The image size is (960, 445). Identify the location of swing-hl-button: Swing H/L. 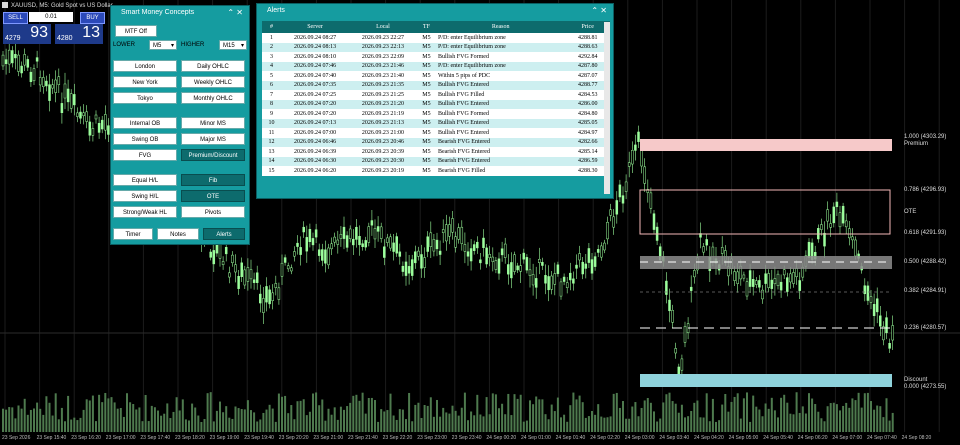
(145, 196).